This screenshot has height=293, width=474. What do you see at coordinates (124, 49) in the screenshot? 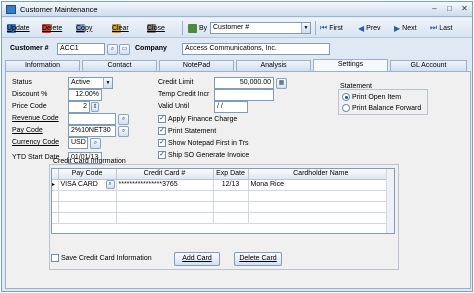
I see `lookup-icon: ▭` at bounding box center [124, 49].